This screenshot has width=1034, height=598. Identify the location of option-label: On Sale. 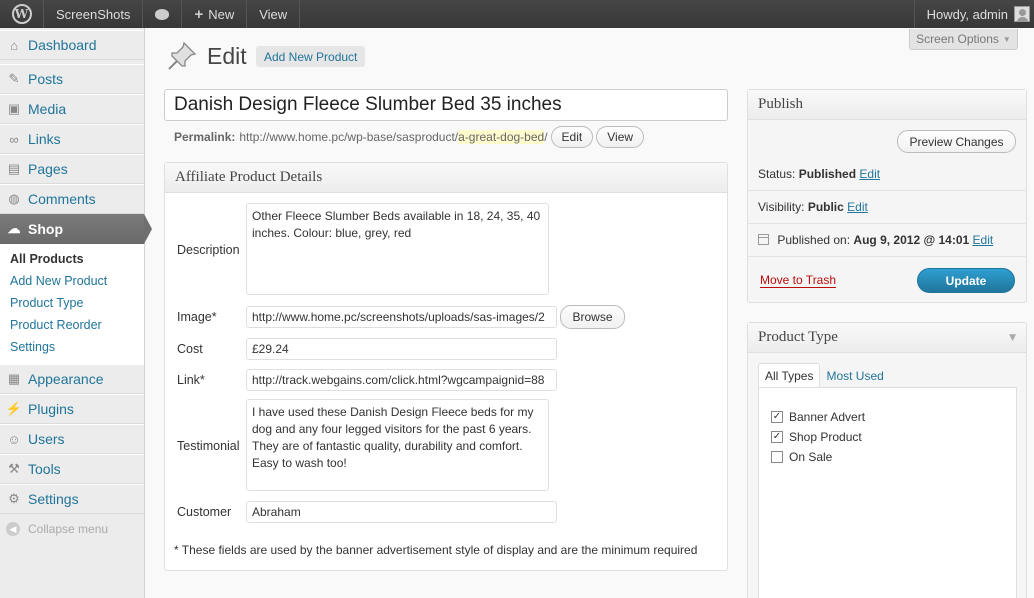
(811, 457).